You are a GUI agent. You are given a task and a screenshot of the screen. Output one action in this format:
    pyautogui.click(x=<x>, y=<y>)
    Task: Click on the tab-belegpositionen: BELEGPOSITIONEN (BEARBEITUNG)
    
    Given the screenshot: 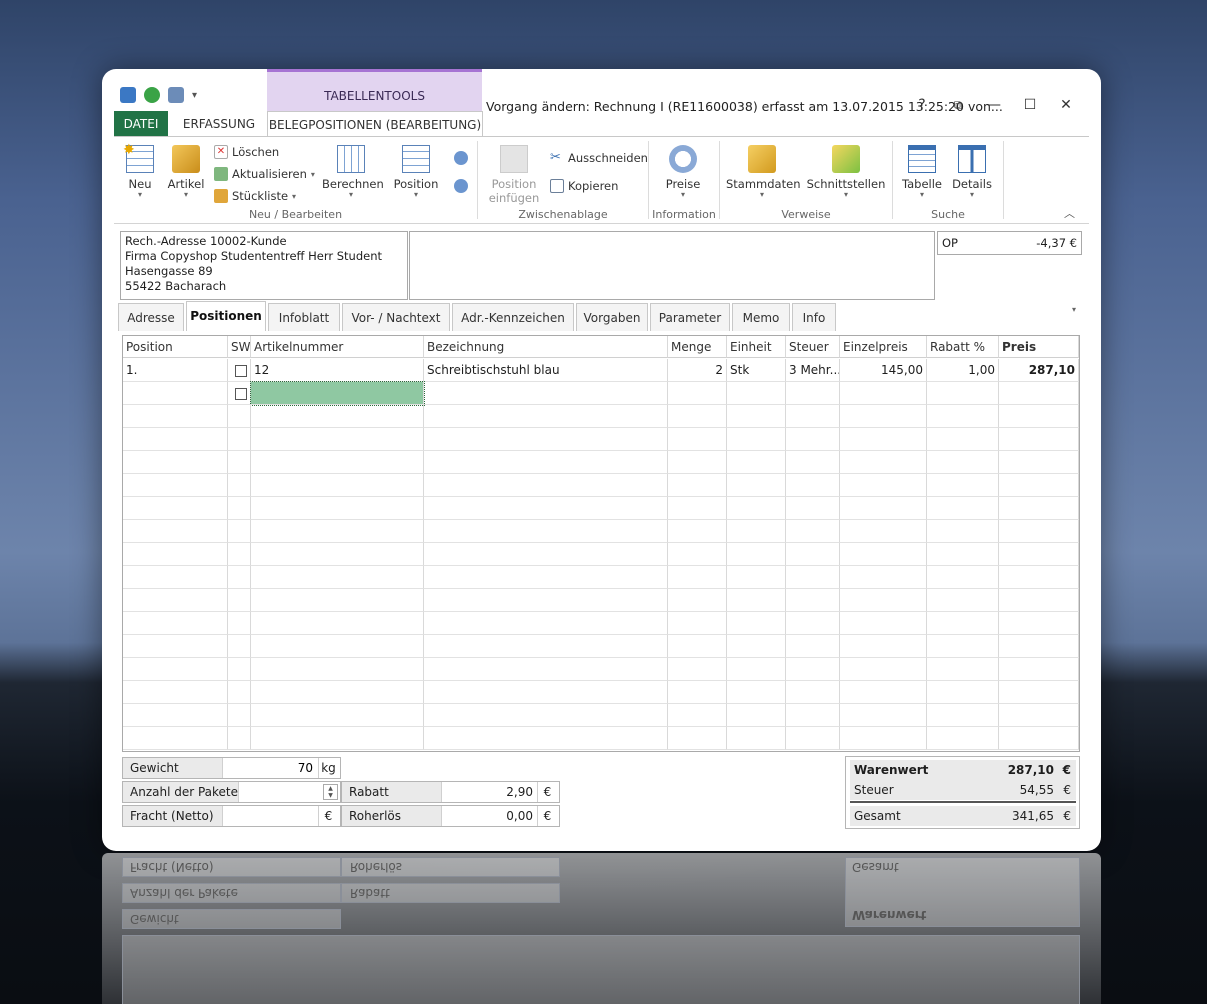 What is the action you would take?
    pyautogui.click(x=375, y=124)
    